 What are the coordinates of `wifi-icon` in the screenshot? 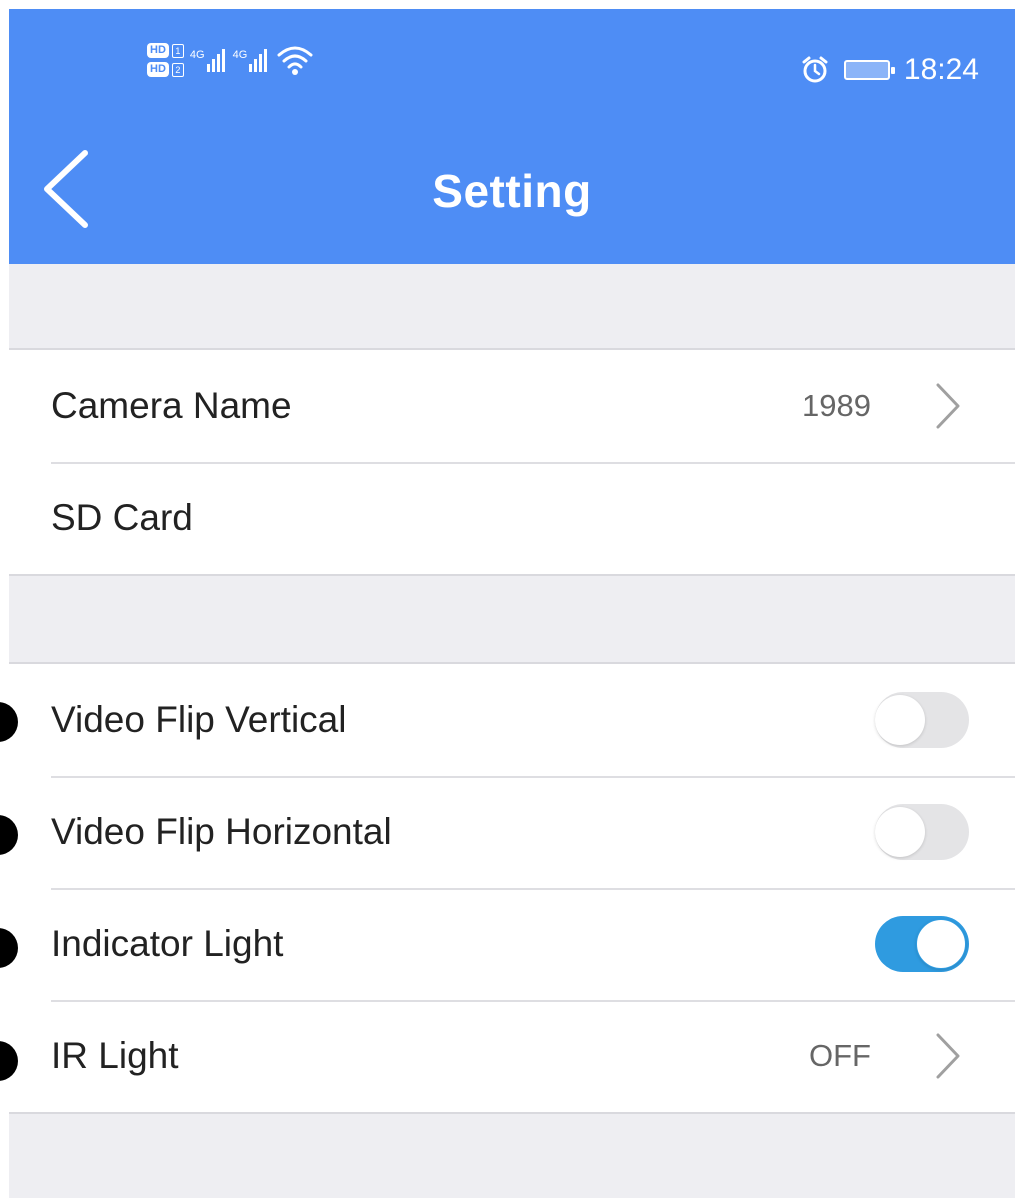 It's located at (295, 60).